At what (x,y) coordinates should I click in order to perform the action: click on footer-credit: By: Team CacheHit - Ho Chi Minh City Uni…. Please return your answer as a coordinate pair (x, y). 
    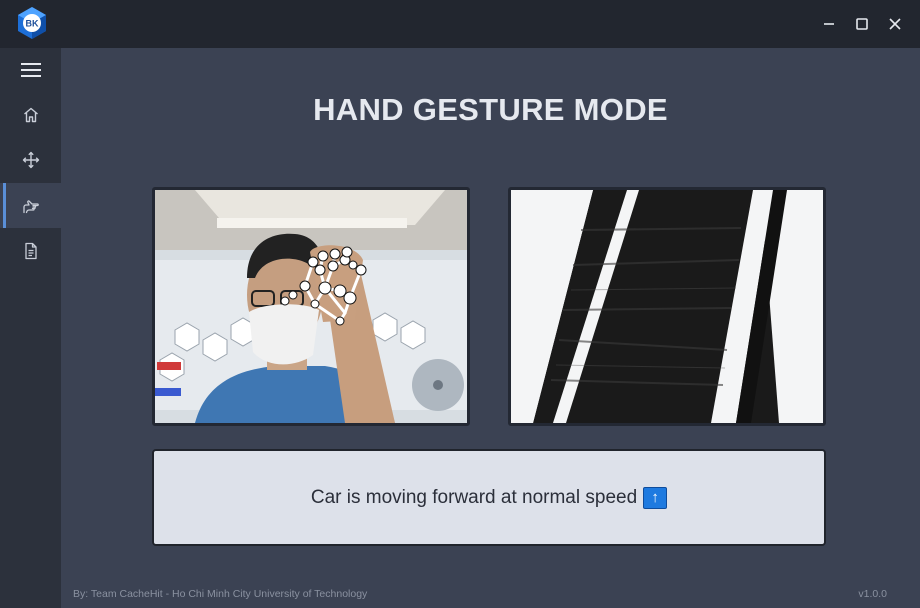
    Looking at the image, I should click on (220, 594).